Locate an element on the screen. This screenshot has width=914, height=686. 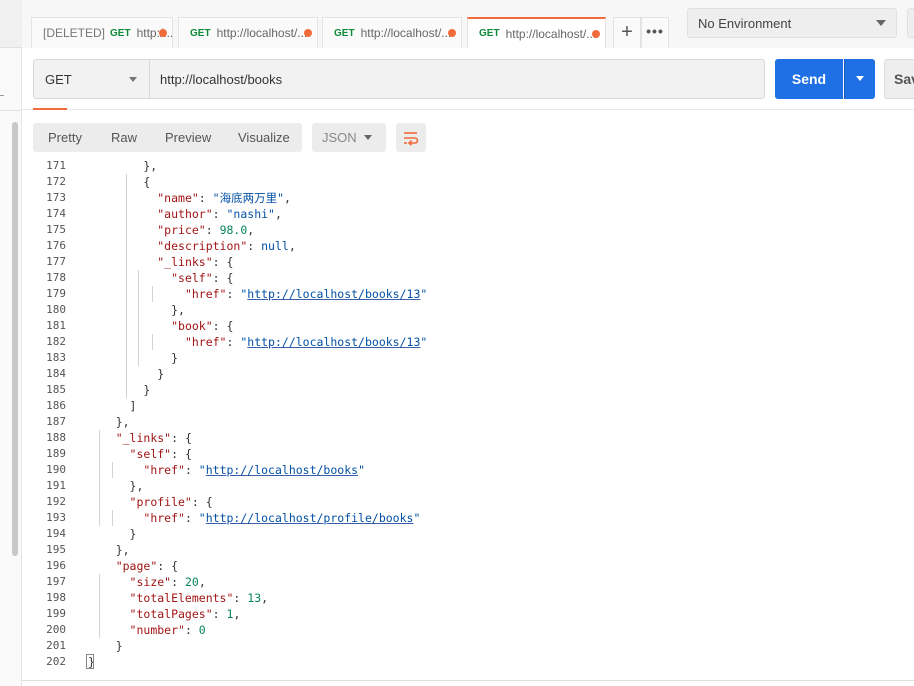
environment-quick-look-button is located at coordinates (910, 23).